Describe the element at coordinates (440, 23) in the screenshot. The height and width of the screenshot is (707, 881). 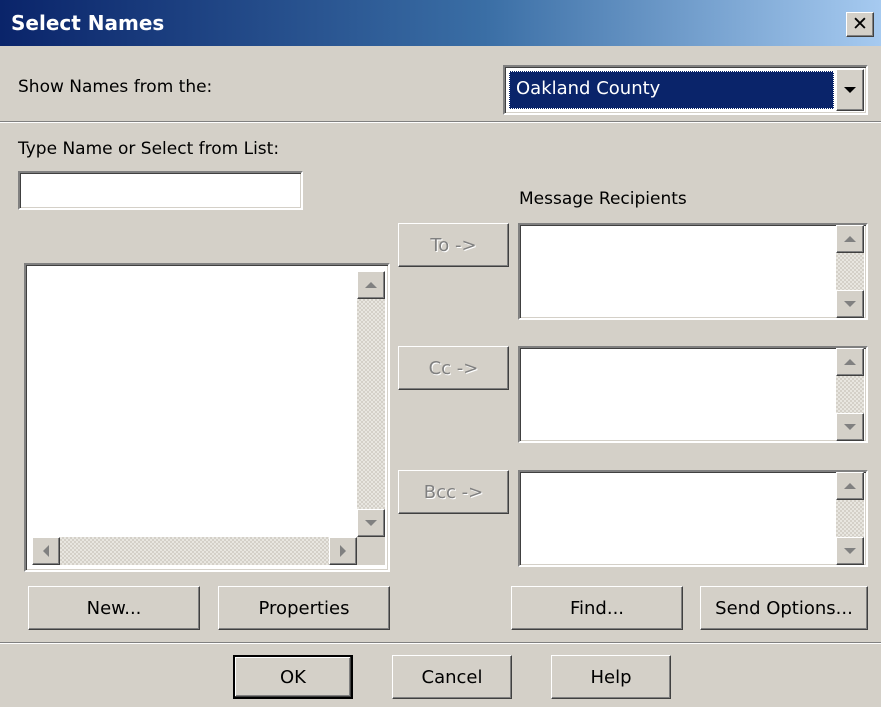
I see `title-bar: Select Names ✕` at that location.